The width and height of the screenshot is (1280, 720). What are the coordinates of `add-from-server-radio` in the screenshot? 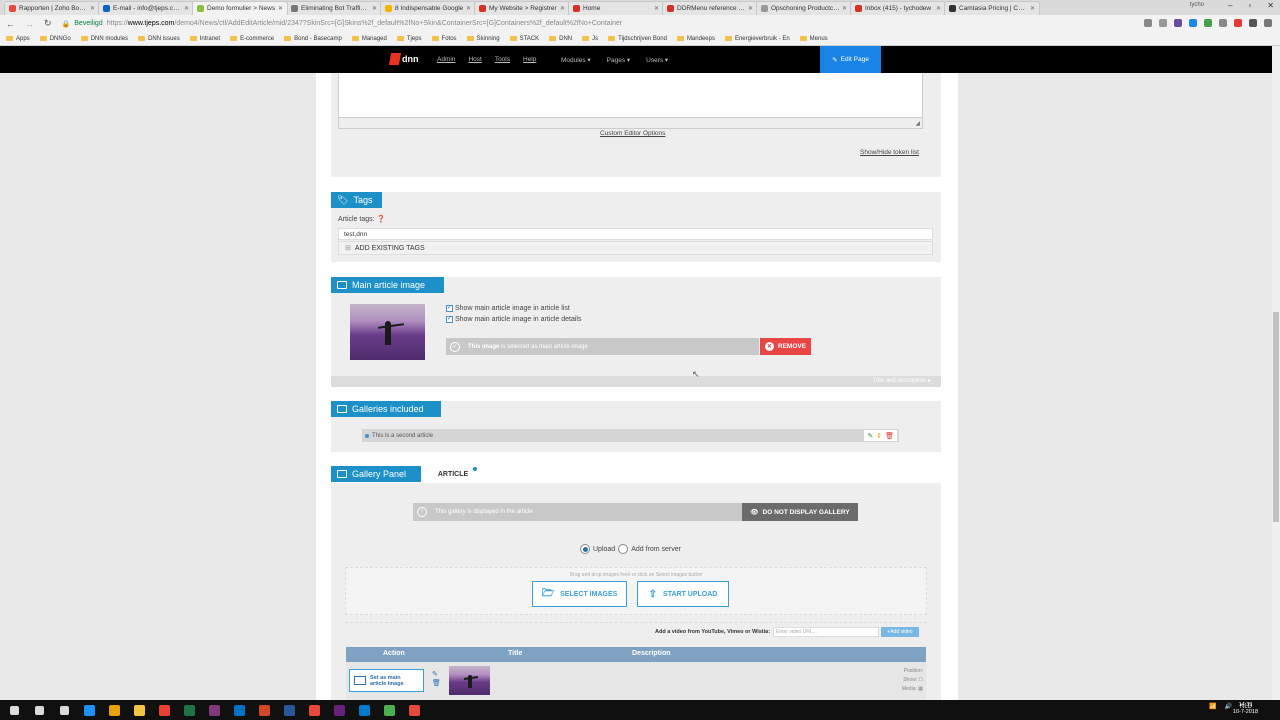 It's located at (623, 549).